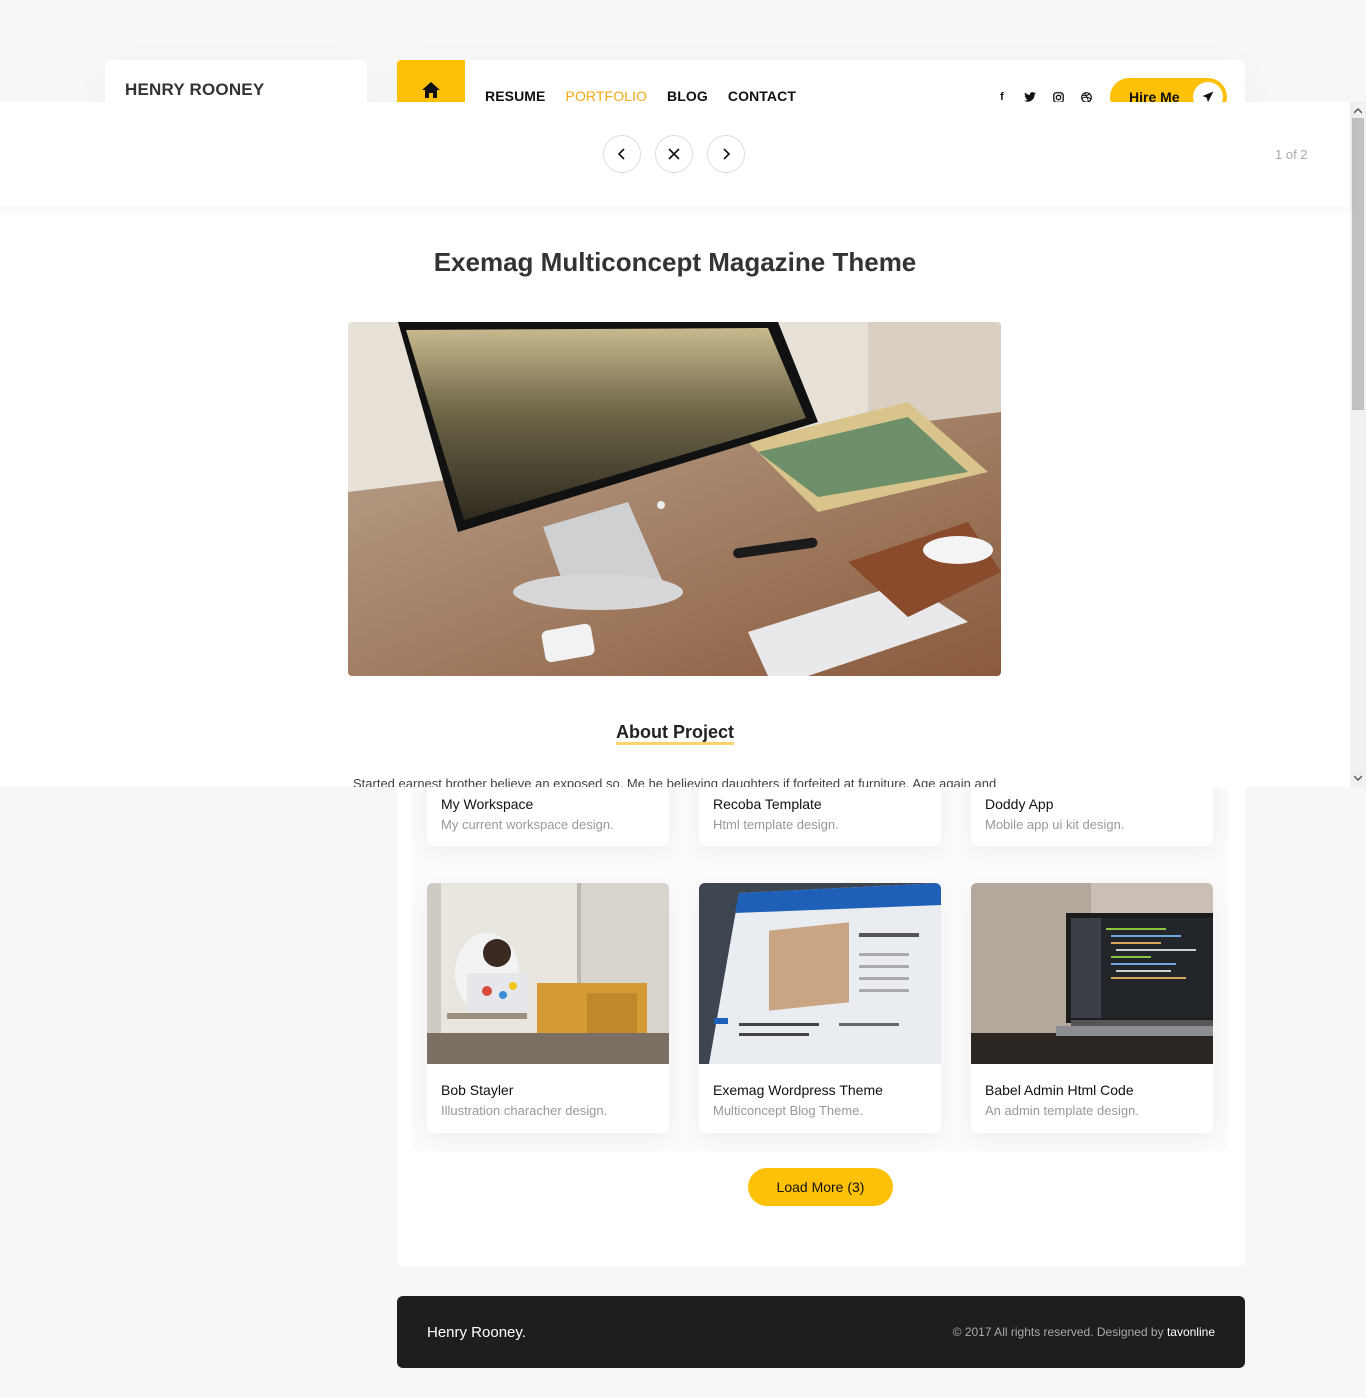 This screenshot has height=1398, width=1366. I want to click on card-subtitle: Mobile app ui kit design., so click(1055, 824).